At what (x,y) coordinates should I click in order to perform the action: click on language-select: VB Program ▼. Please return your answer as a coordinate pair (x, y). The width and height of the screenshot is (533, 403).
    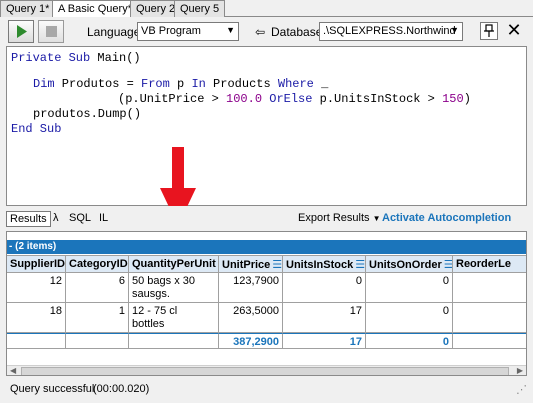
    Looking at the image, I should click on (188, 31).